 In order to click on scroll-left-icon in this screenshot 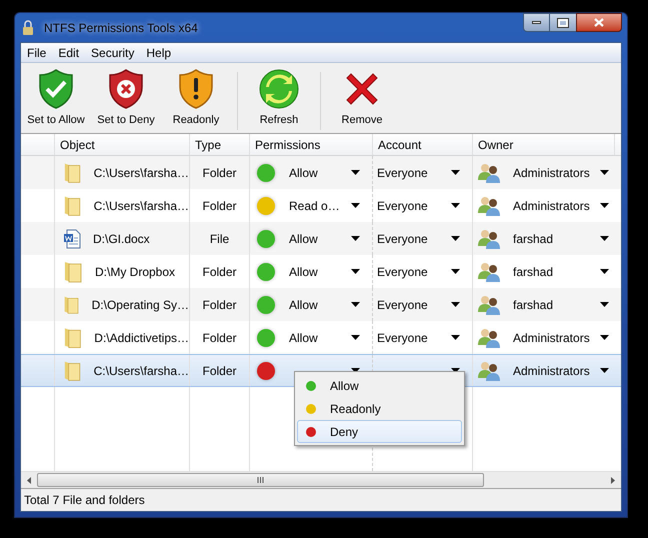, I will do `click(29, 480)`.